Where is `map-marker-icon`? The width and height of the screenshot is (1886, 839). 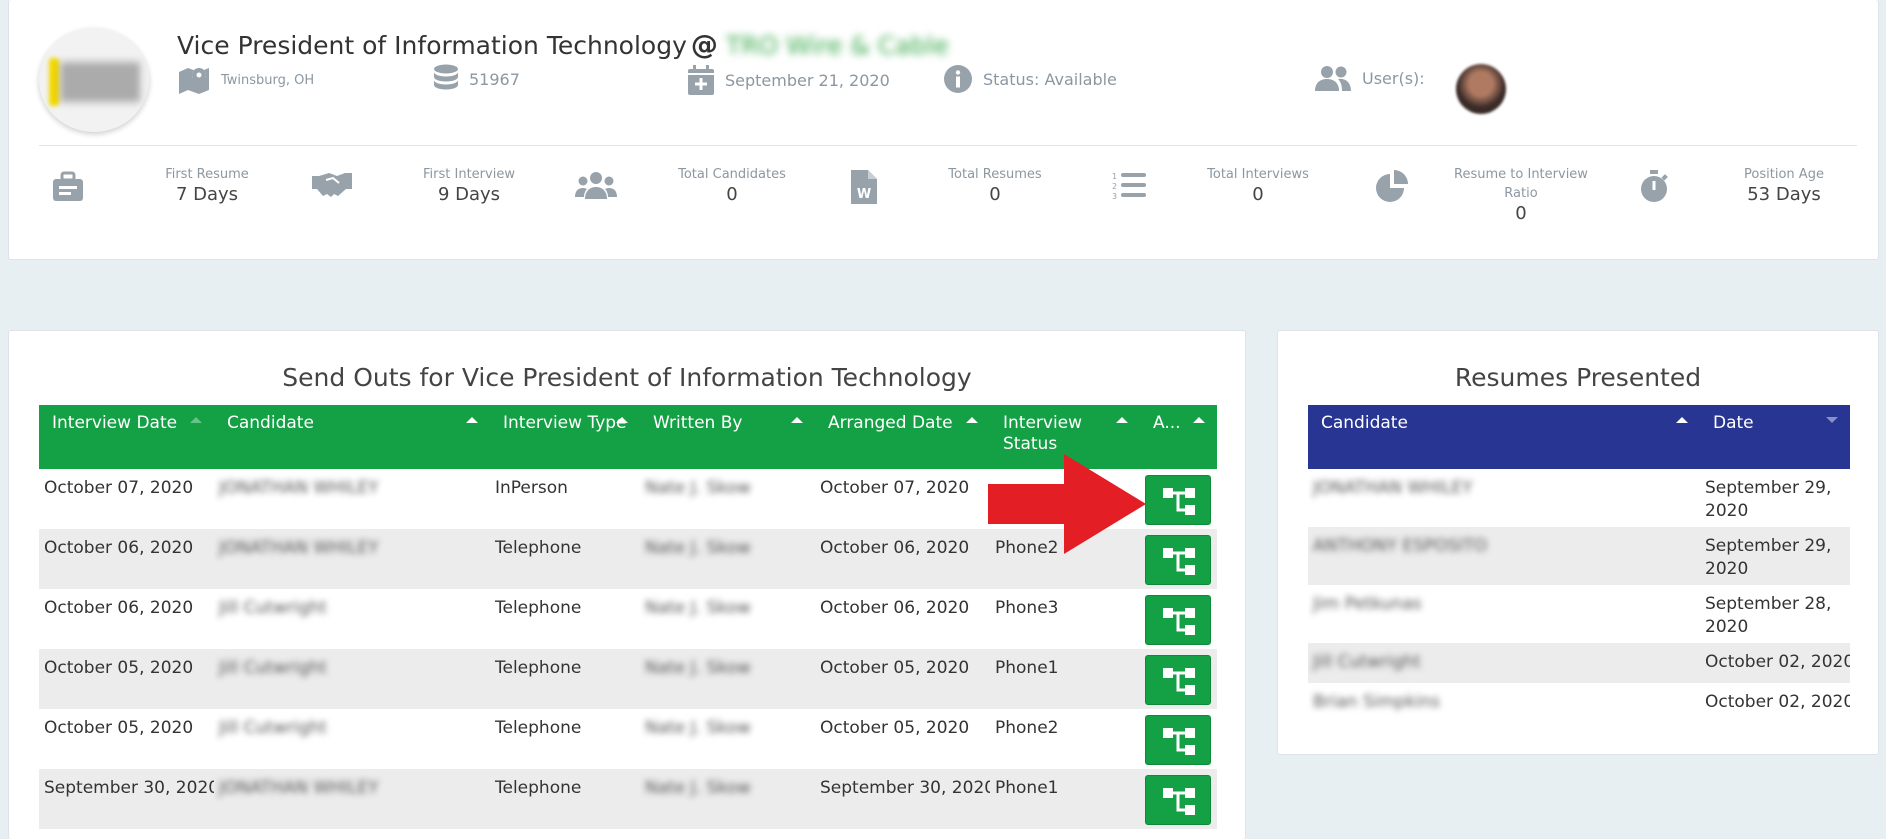 map-marker-icon is located at coordinates (194, 81).